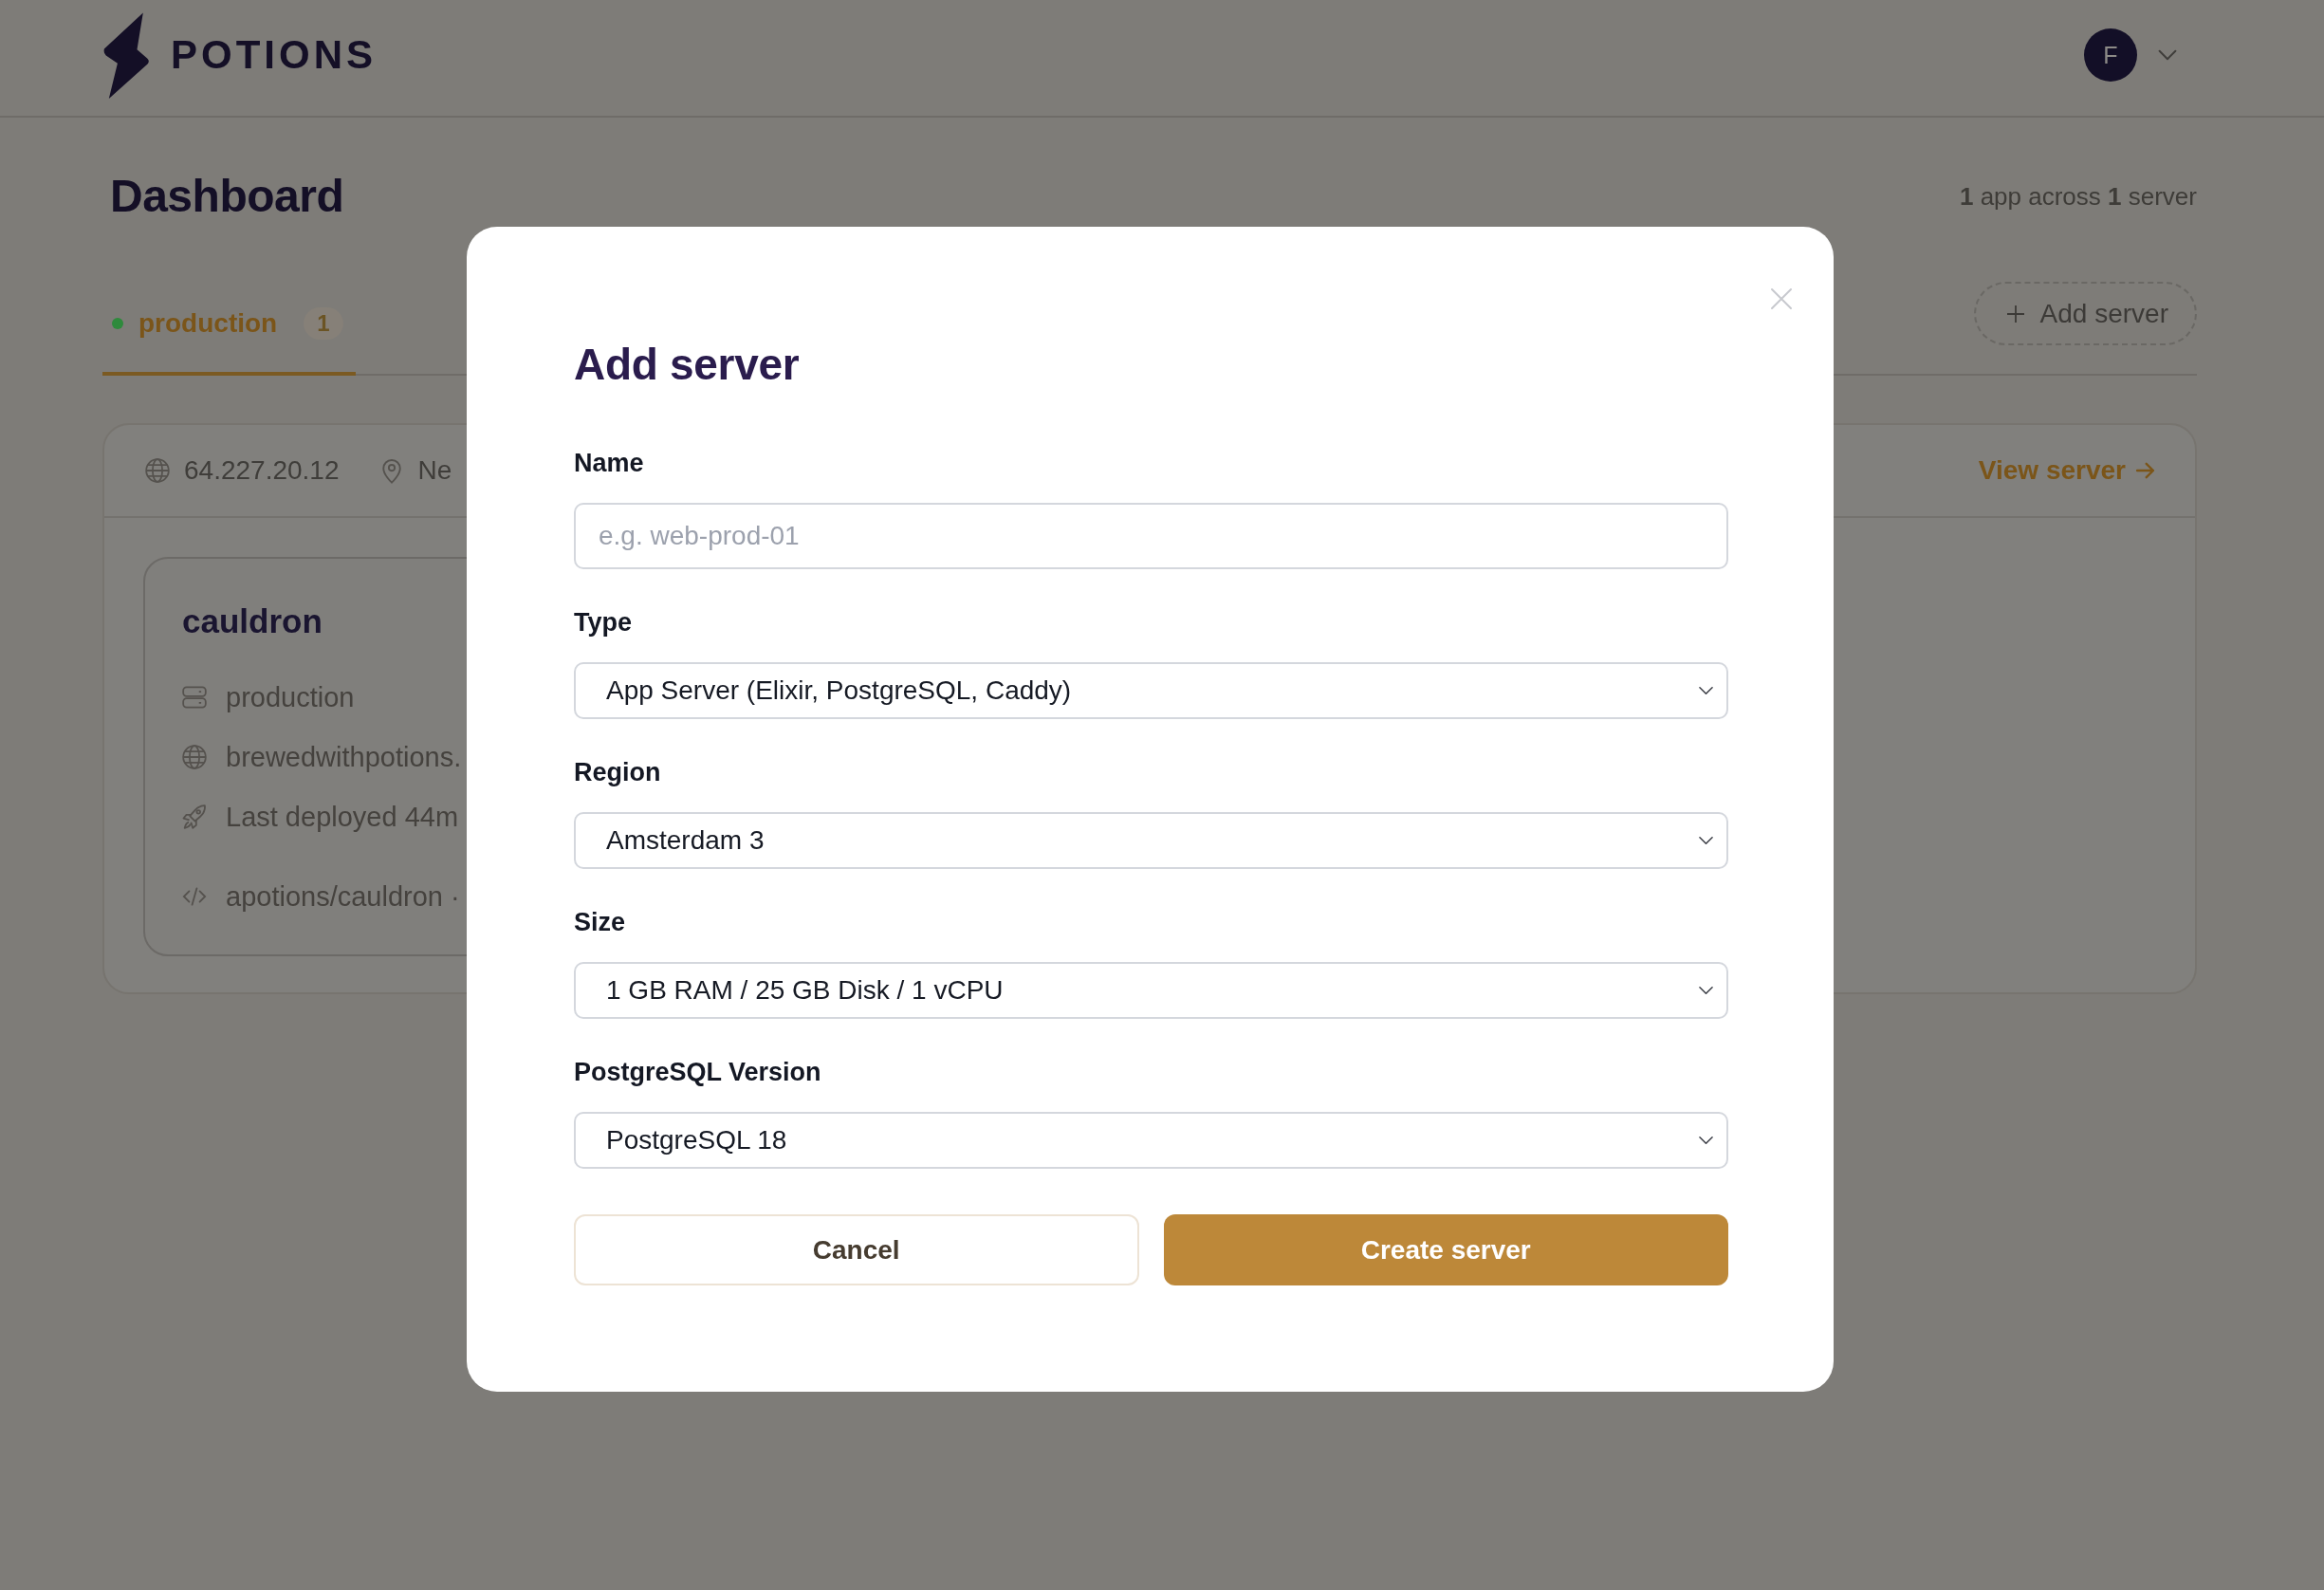 This screenshot has height=1590, width=2324. Describe the element at coordinates (1151, 690) in the screenshot. I see `select-dropdown: App Server (Elixir, PostgreSQL, Caddy)` at that location.